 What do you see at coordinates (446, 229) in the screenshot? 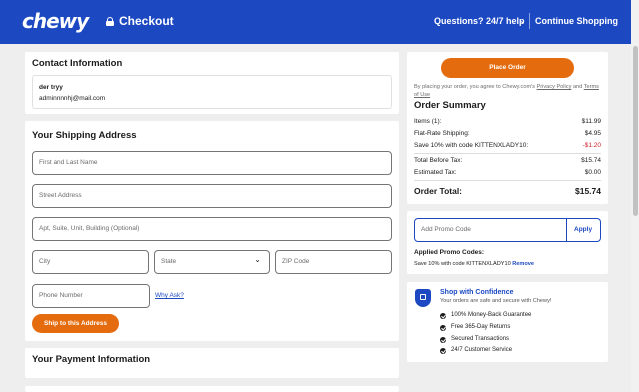
I see `promo-code-input: Add Promo Code` at bounding box center [446, 229].